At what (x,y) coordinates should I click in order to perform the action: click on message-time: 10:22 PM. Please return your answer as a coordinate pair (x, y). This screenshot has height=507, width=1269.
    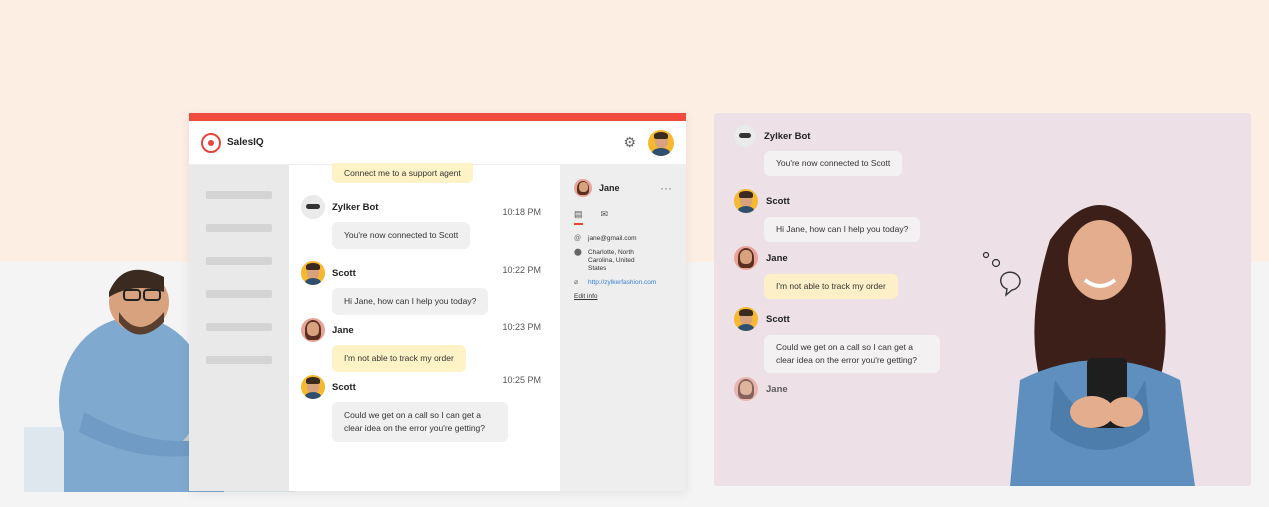
    Looking at the image, I should click on (521, 270).